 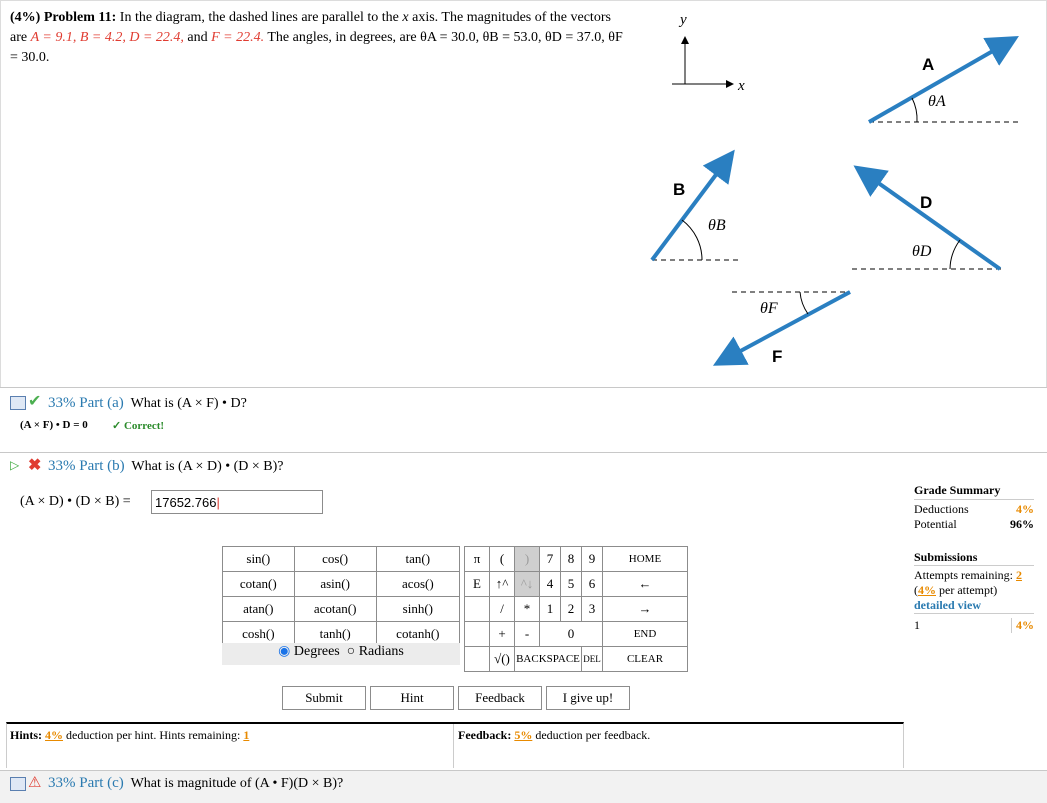 What do you see at coordinates (679, 189) in the screenshot?
I see `label-vector-b: B` at bounding box center [679, 189].